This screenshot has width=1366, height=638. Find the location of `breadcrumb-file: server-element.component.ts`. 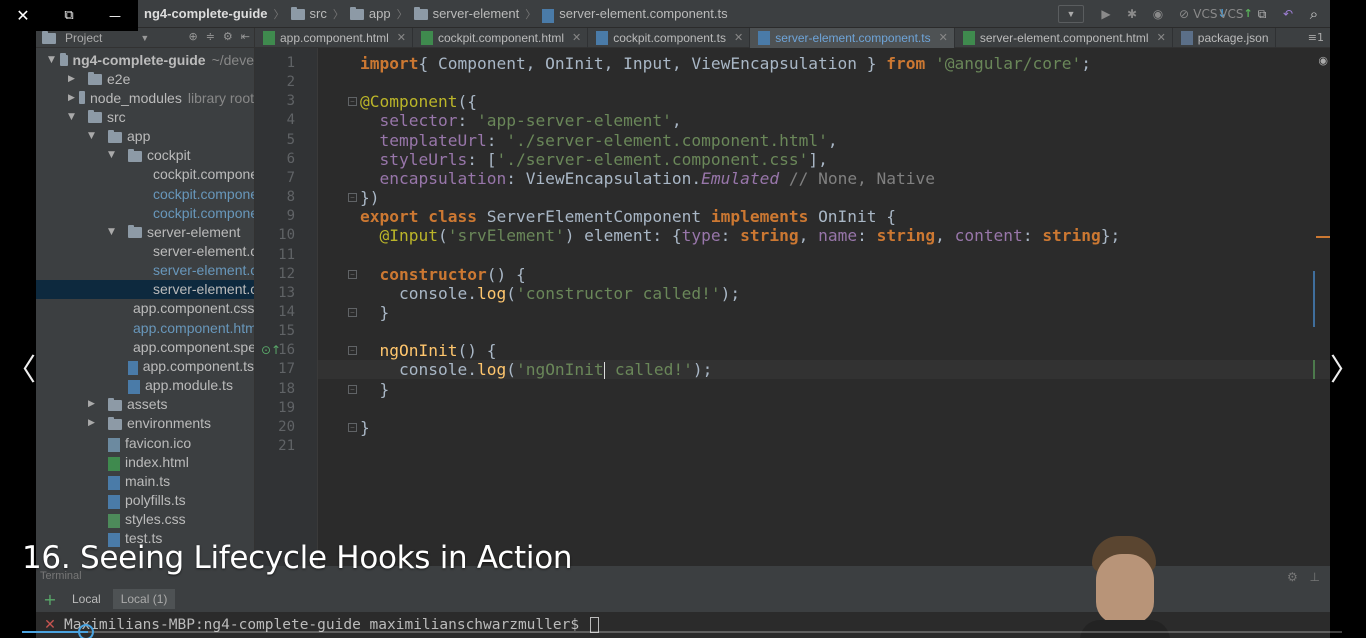

breadcrumb-file: server-element.component.ts is located at coordinates (643, 13).